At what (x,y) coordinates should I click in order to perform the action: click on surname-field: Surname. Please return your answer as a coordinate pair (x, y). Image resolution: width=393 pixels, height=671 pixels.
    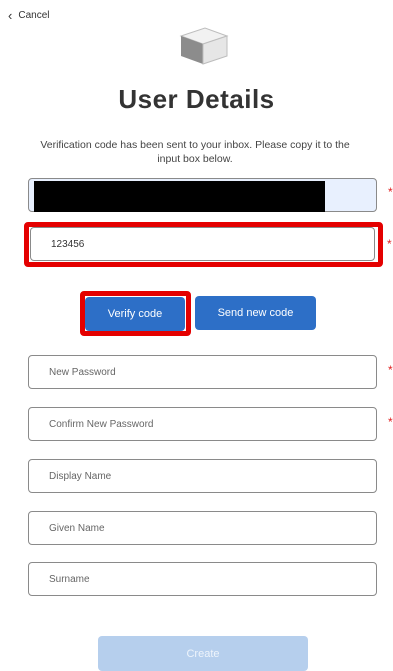
    Looking at the image, I should click on (202, 579).